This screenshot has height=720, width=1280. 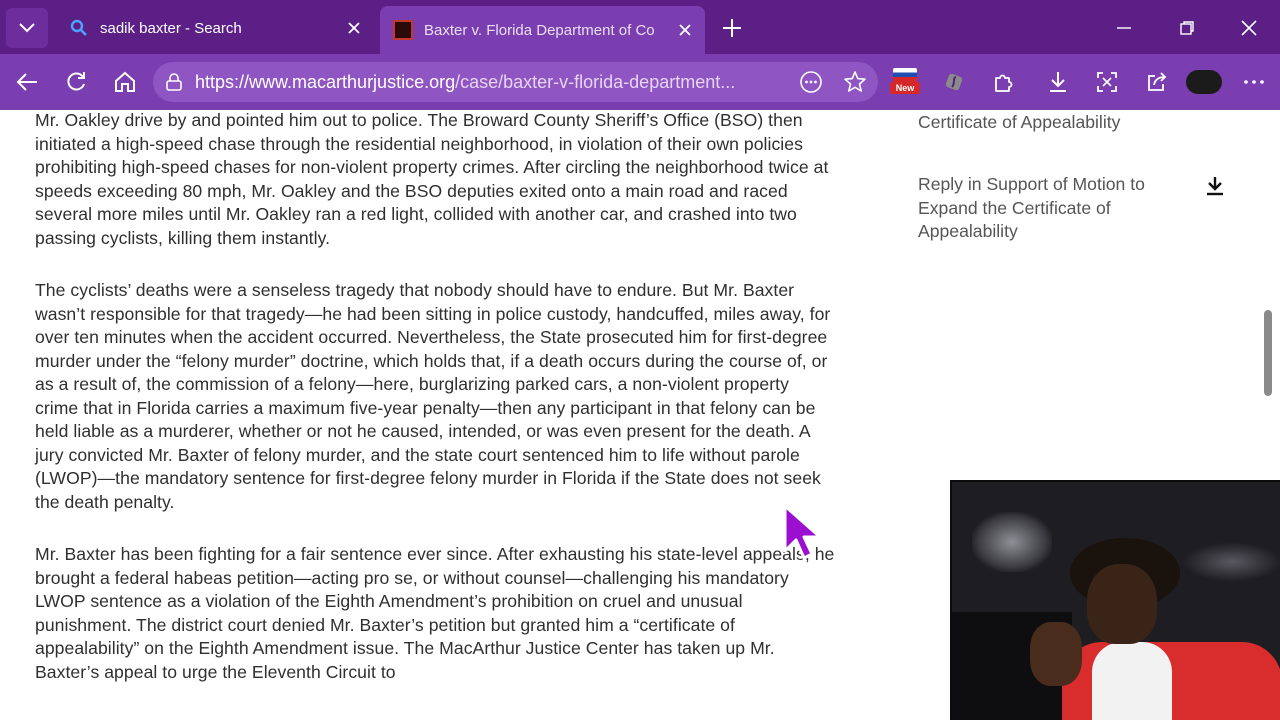 I want to click on profile-avatar, so click(x=1204, y=82).